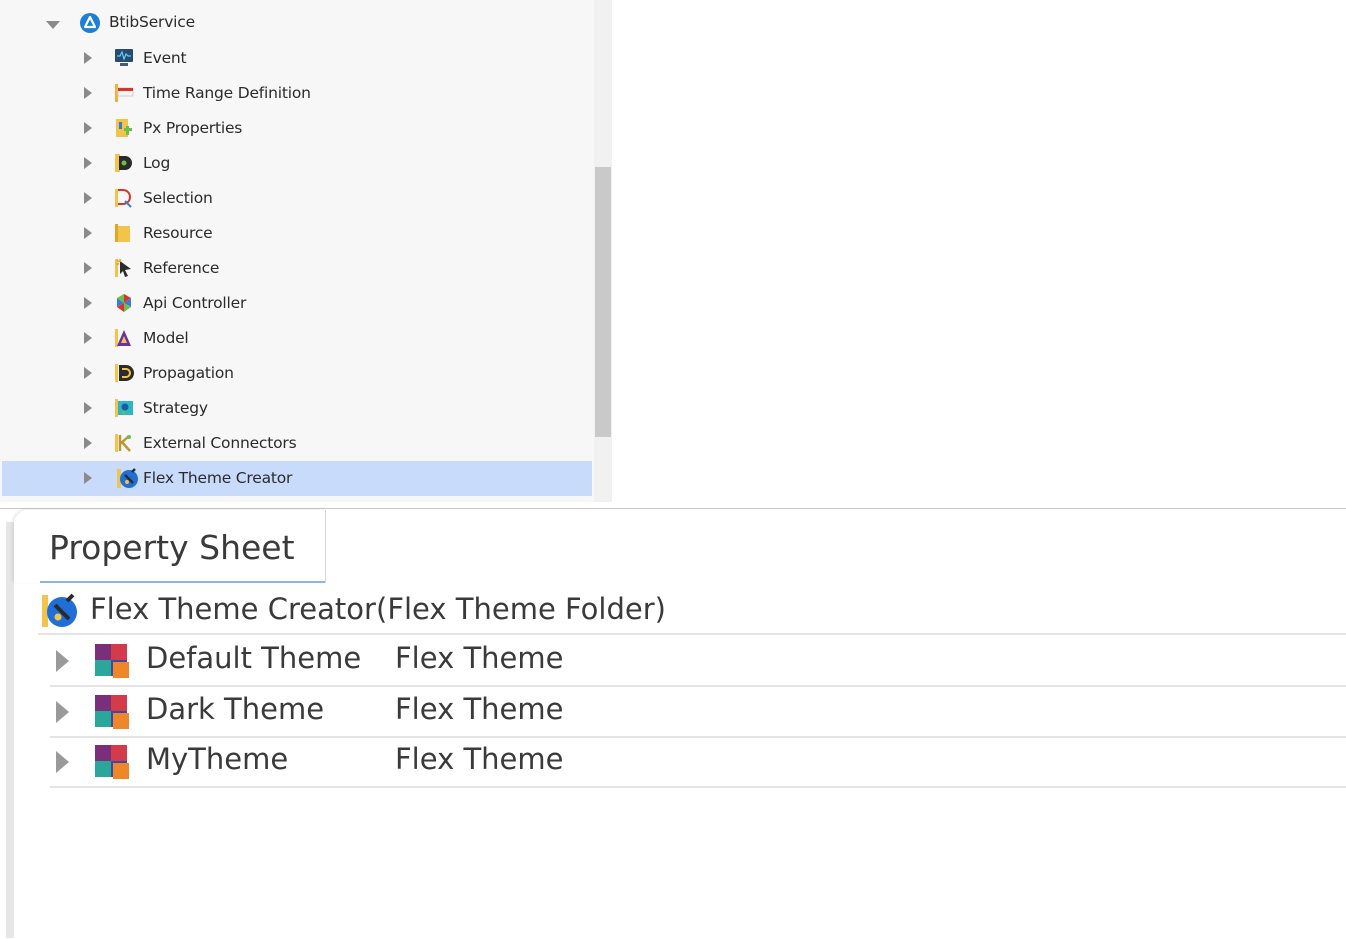  I want to click on tree-item-model: Model, so click(296, 338).